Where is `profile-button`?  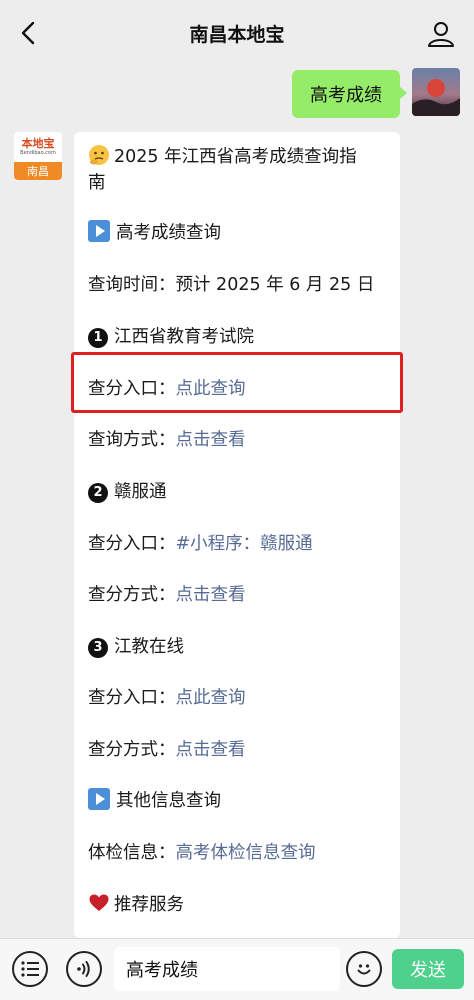
profile-button is located at coordinates (441, 34).